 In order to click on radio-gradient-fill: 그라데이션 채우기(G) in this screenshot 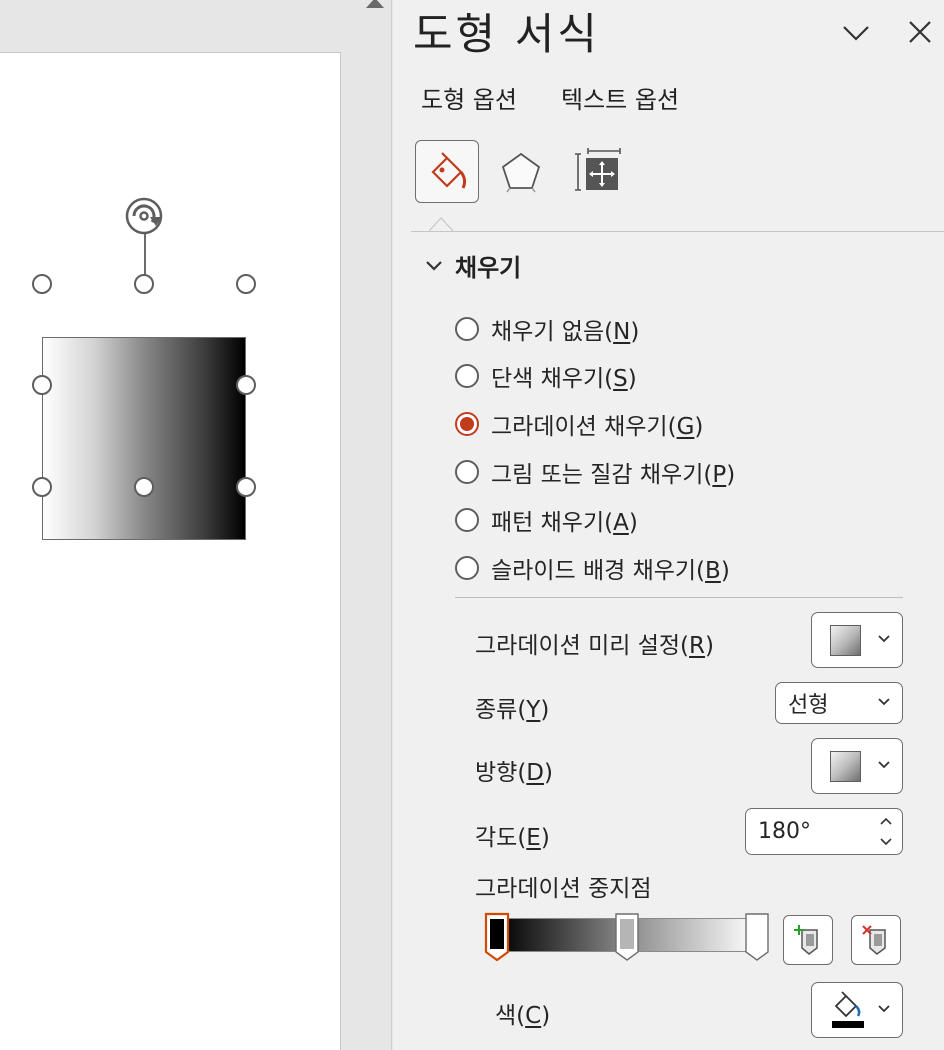, I will do `click(579, 424)`.